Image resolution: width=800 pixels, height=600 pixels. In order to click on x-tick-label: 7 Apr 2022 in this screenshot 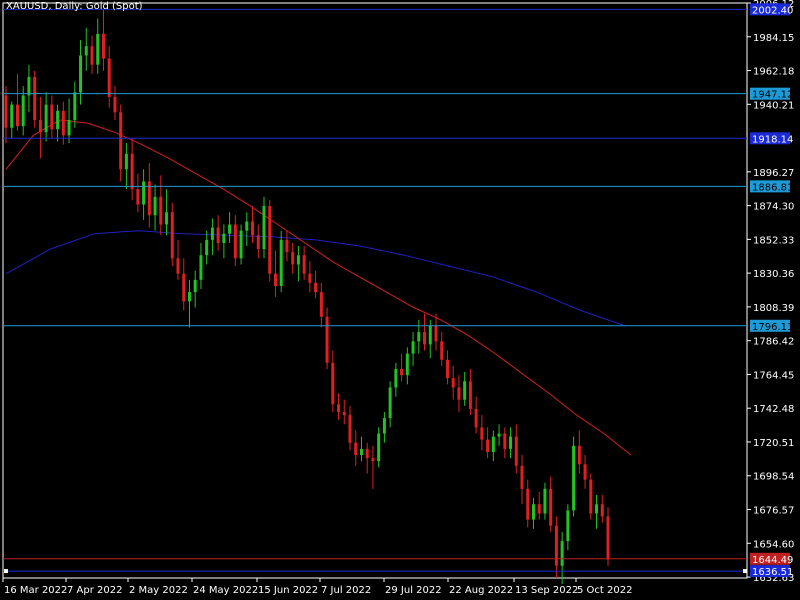, I will do `click(94, 590)`.